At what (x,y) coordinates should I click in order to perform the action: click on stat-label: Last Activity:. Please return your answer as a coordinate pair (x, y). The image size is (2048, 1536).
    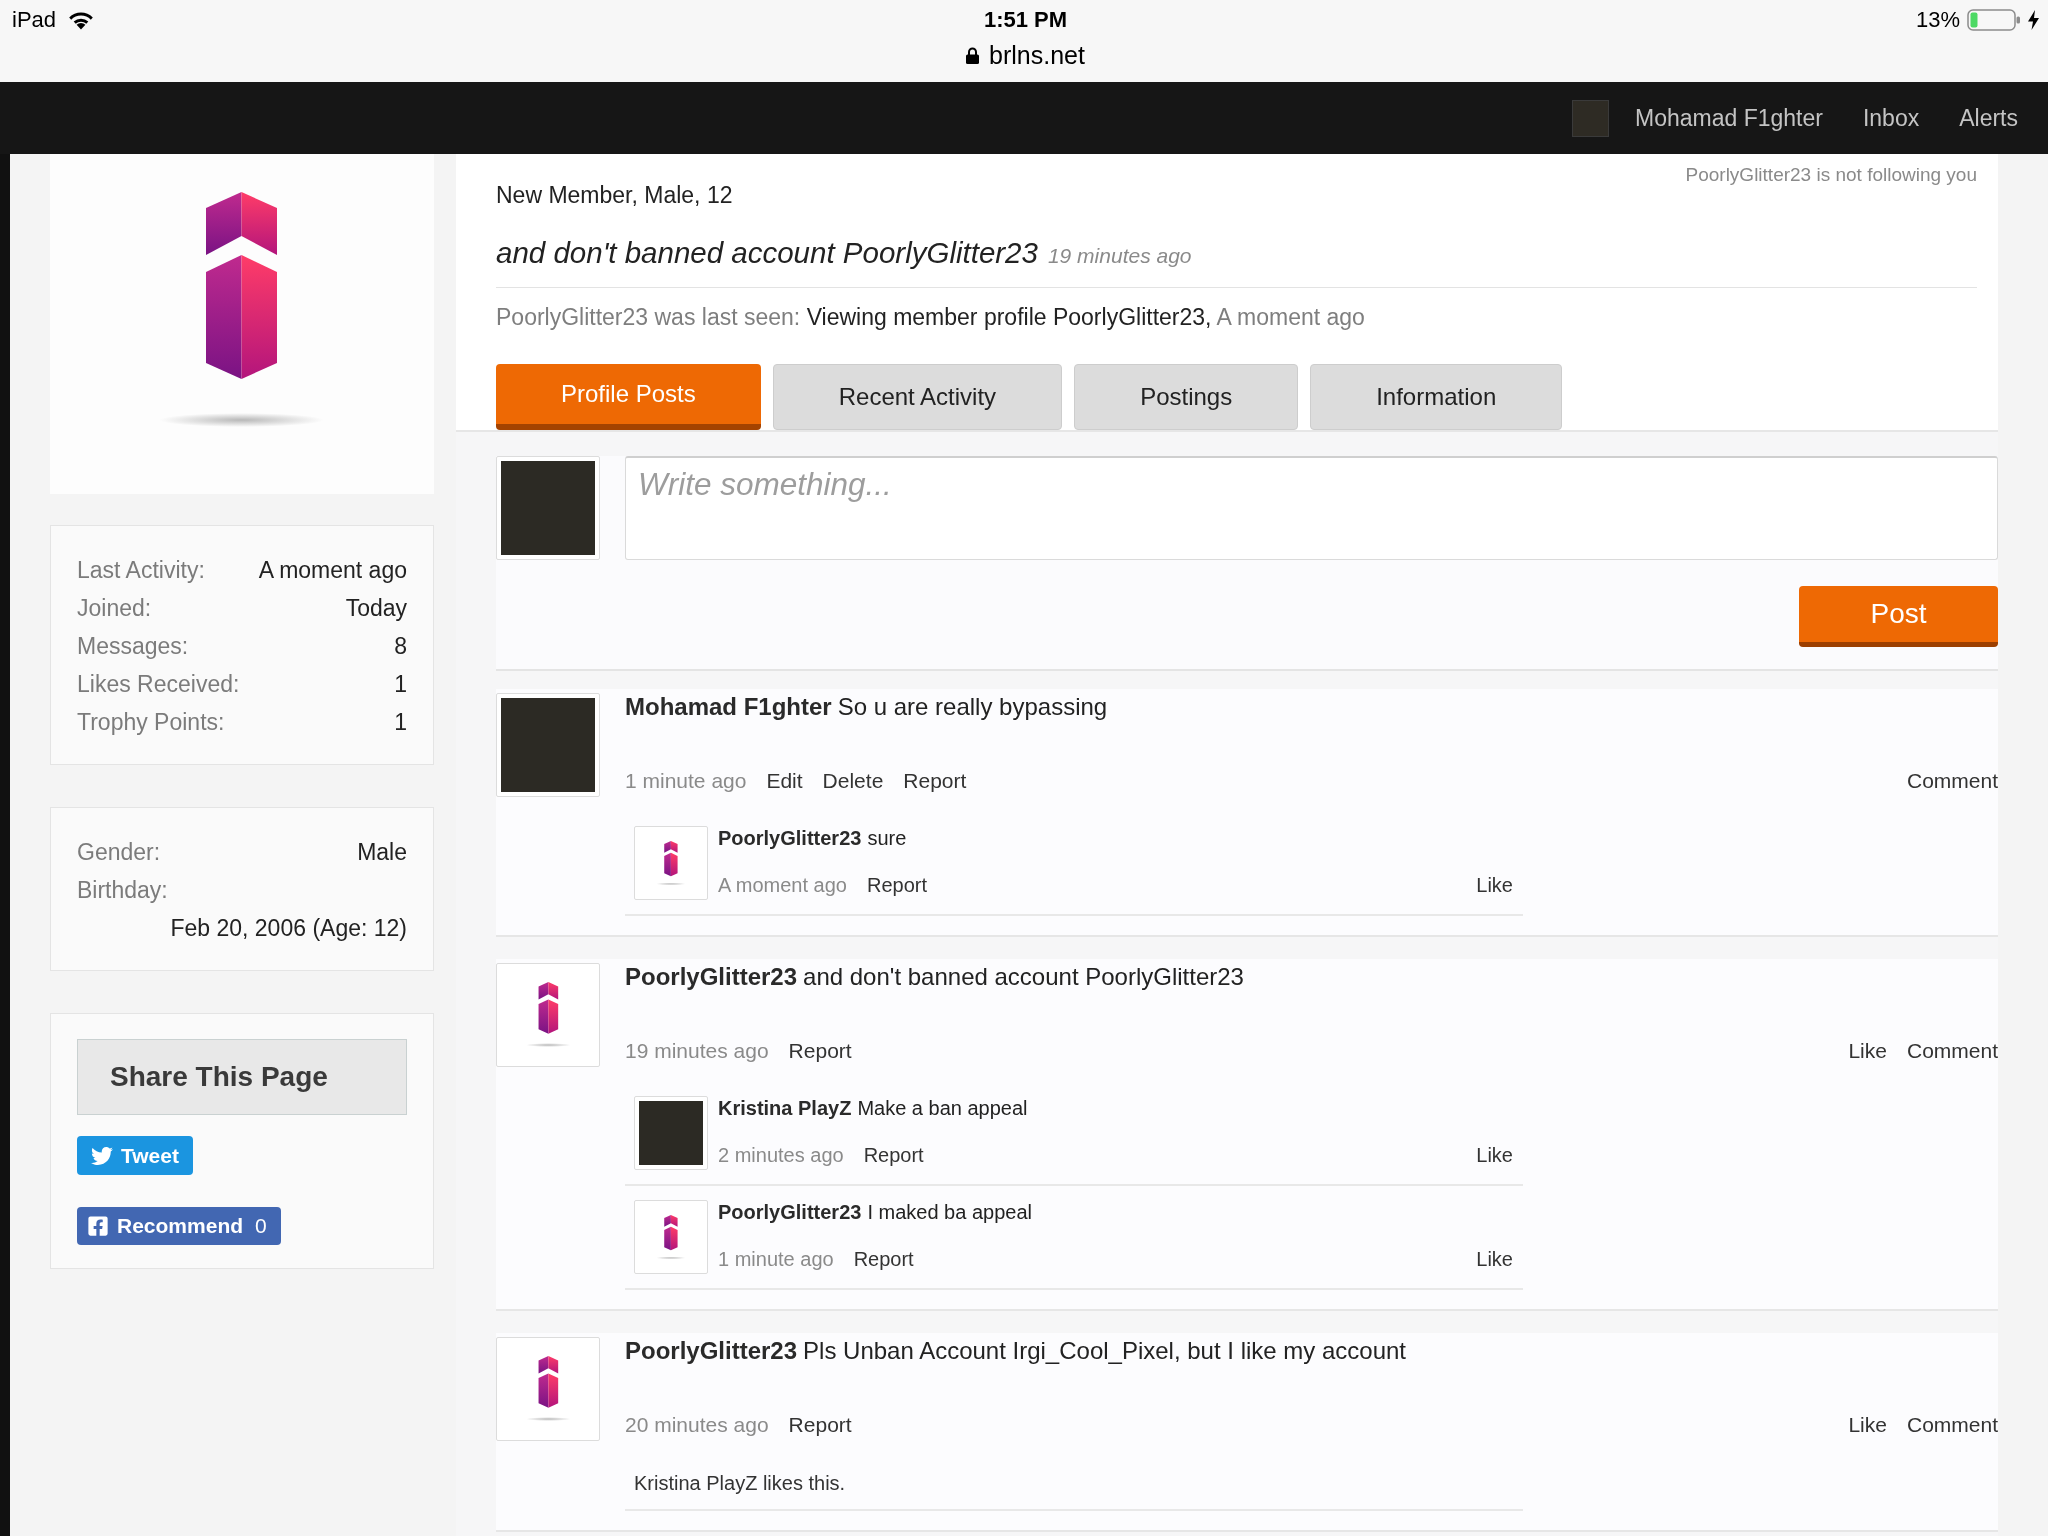
    Looking at the image, I should click on (141, 570).